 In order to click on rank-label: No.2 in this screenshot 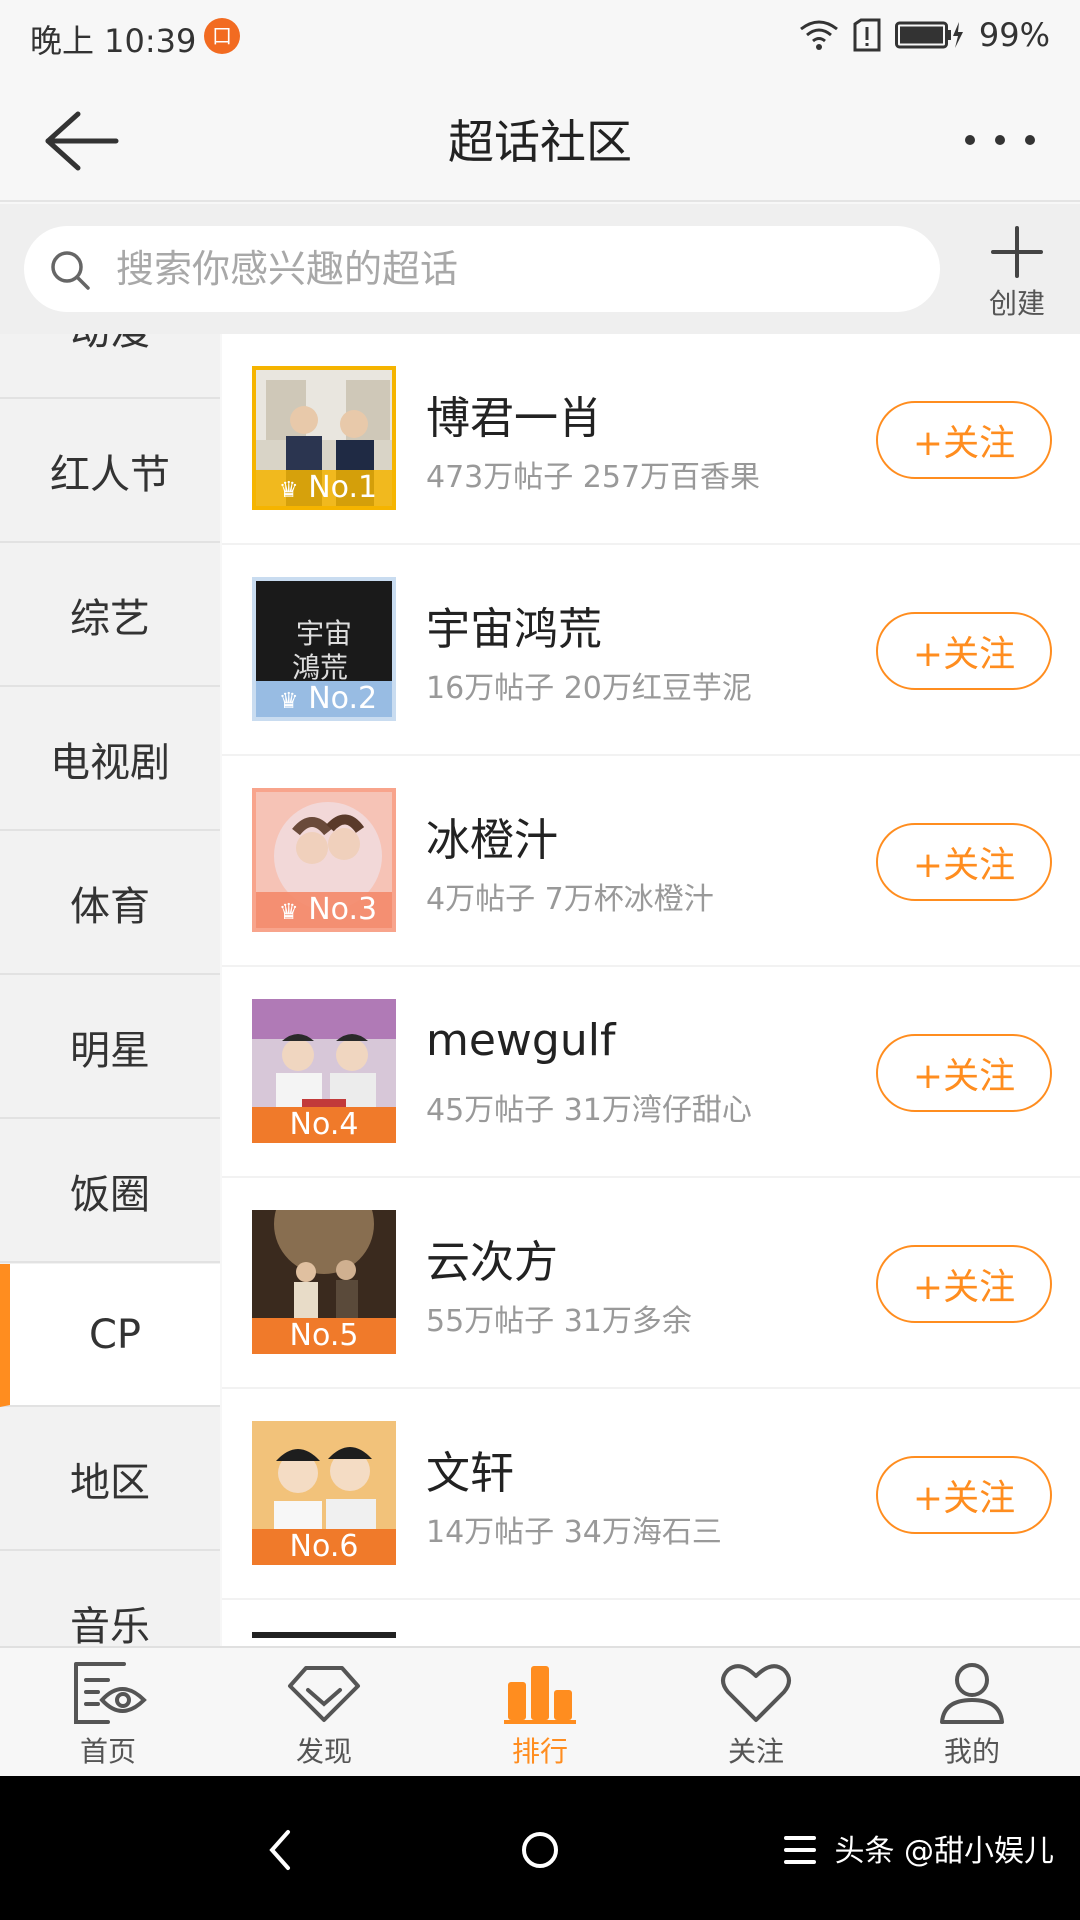, I will do `click(343, 698)`.